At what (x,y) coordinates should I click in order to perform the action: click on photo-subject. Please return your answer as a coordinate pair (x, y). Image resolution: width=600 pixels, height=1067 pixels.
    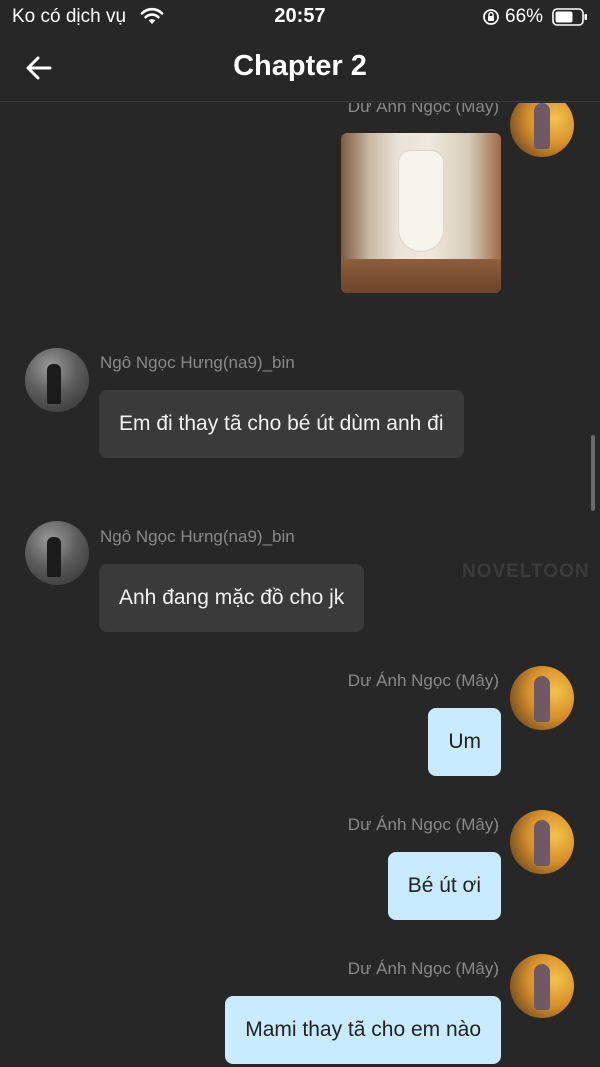
    Looking at the image, I should click on (421, 201).